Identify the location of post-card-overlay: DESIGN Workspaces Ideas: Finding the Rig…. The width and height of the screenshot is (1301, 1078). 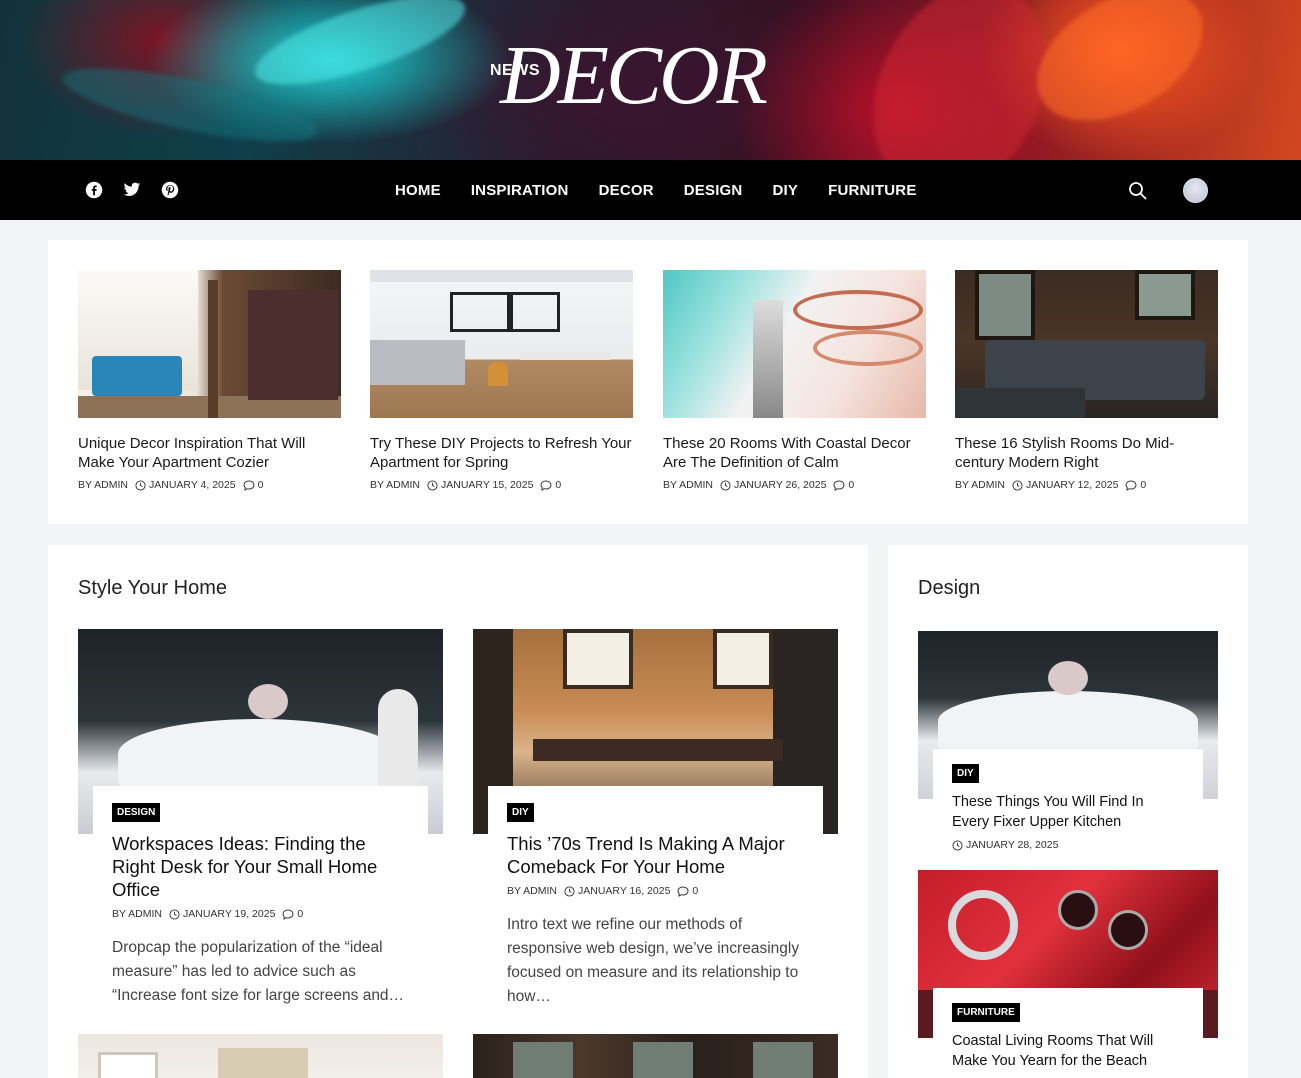
(260, 897).